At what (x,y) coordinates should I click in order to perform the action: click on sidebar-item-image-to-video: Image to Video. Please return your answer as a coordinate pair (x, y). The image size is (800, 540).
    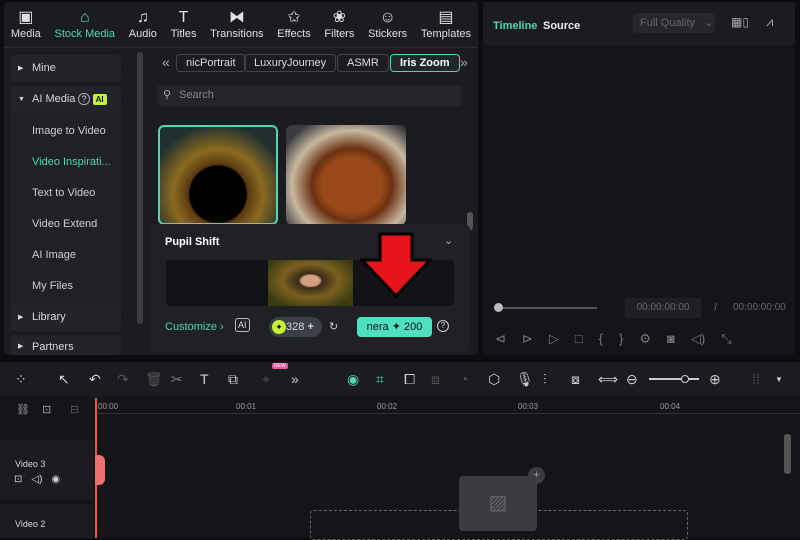
    Looking at the image, I should click on (69, 131).